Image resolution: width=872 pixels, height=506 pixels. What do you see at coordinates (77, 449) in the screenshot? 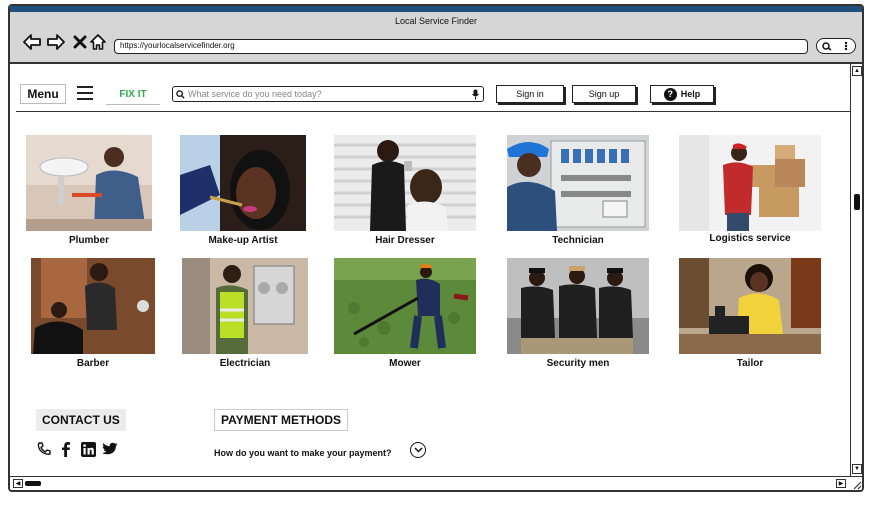
I see `social-links` at bounding box center [77, 449].